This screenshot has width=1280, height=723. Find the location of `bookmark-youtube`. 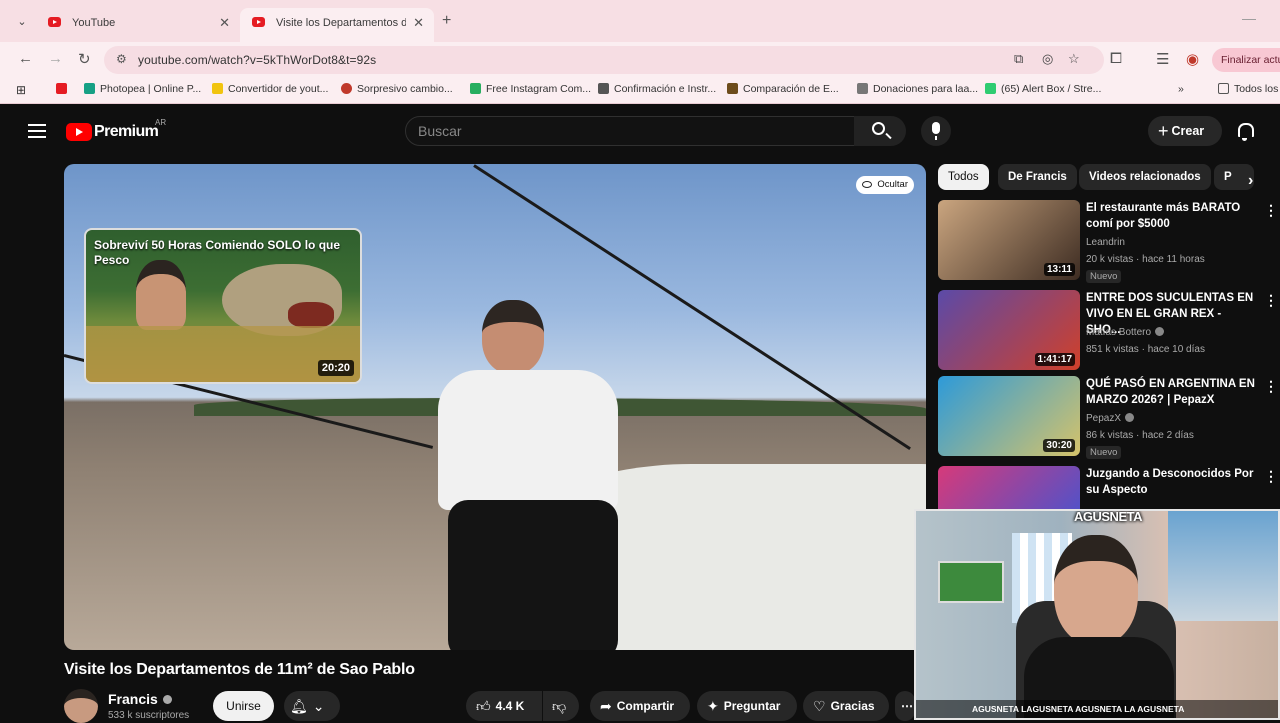

bookmark-youtube is located at coordinates (64, 89).